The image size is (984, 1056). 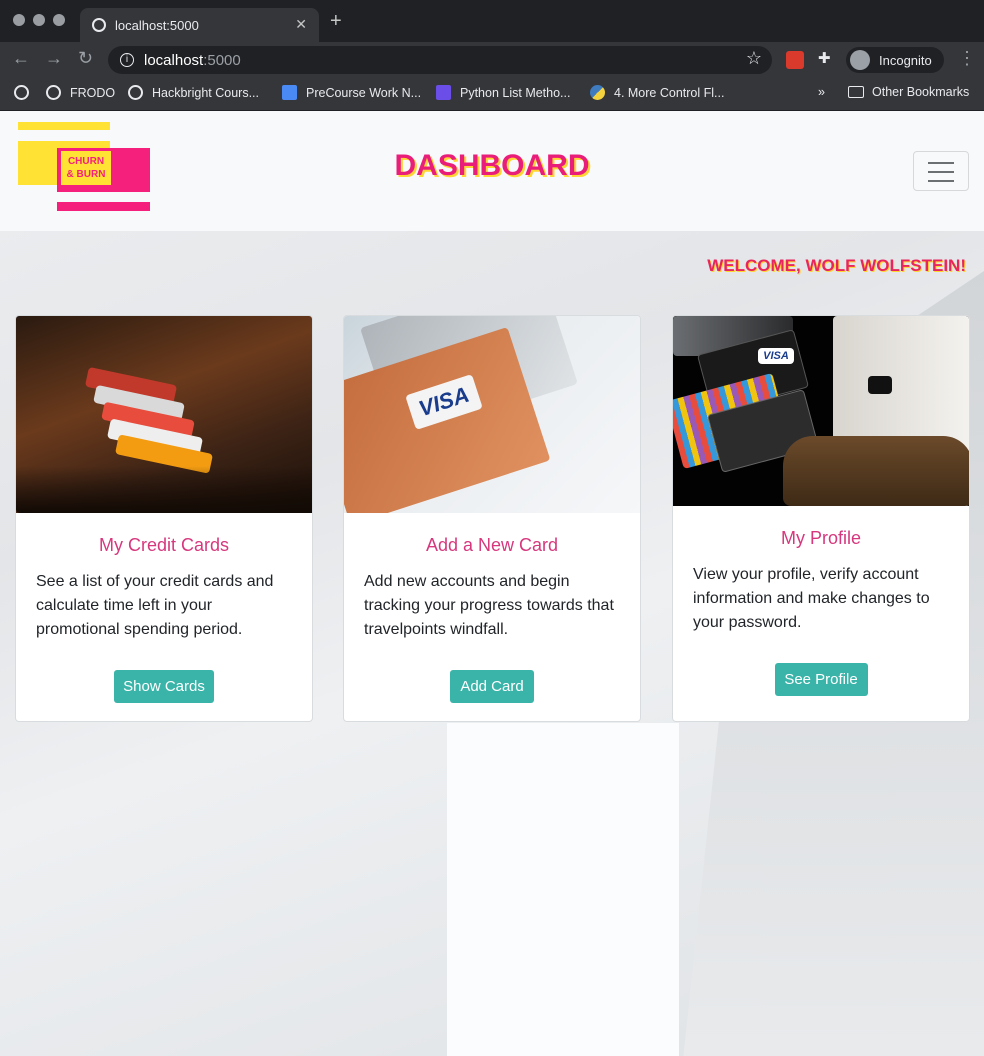 What do you see at coordinates (127, 60) in the screenshot?
I see `site-info-icon: i` at bounding box center [127, 60].